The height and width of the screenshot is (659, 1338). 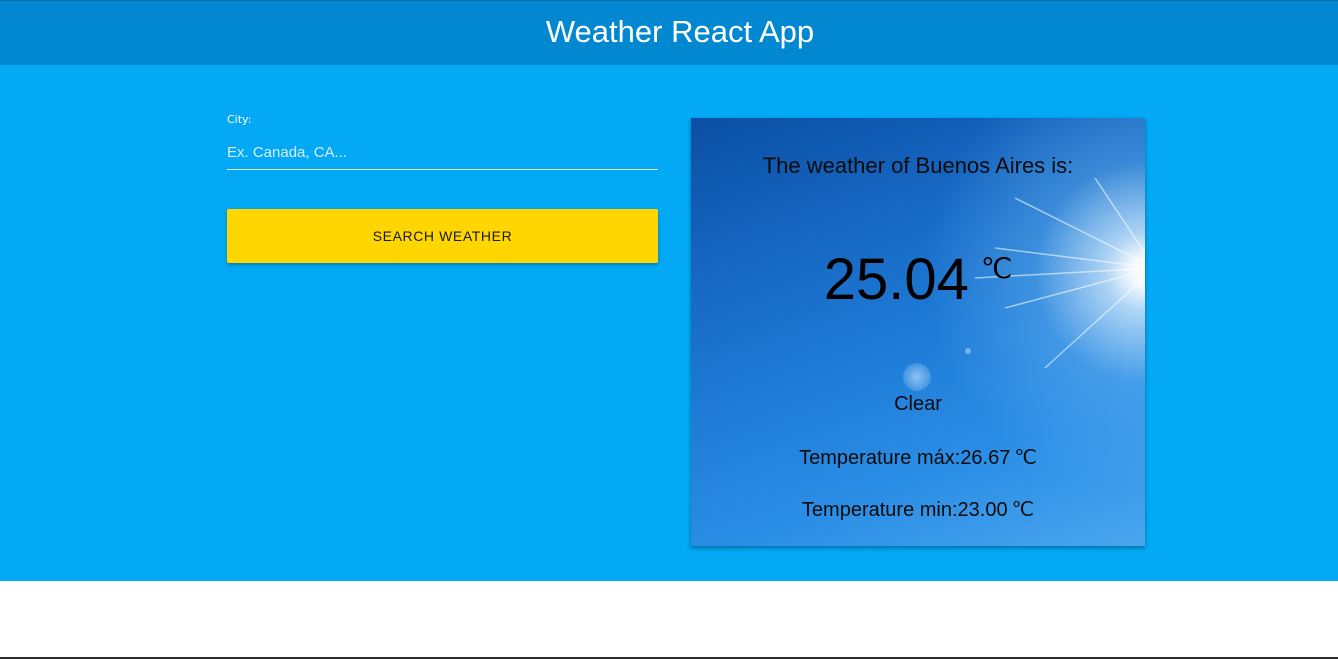 I want to click on weather-heading: The weather of Buenos Aires is:, so click(x=918, y=165).